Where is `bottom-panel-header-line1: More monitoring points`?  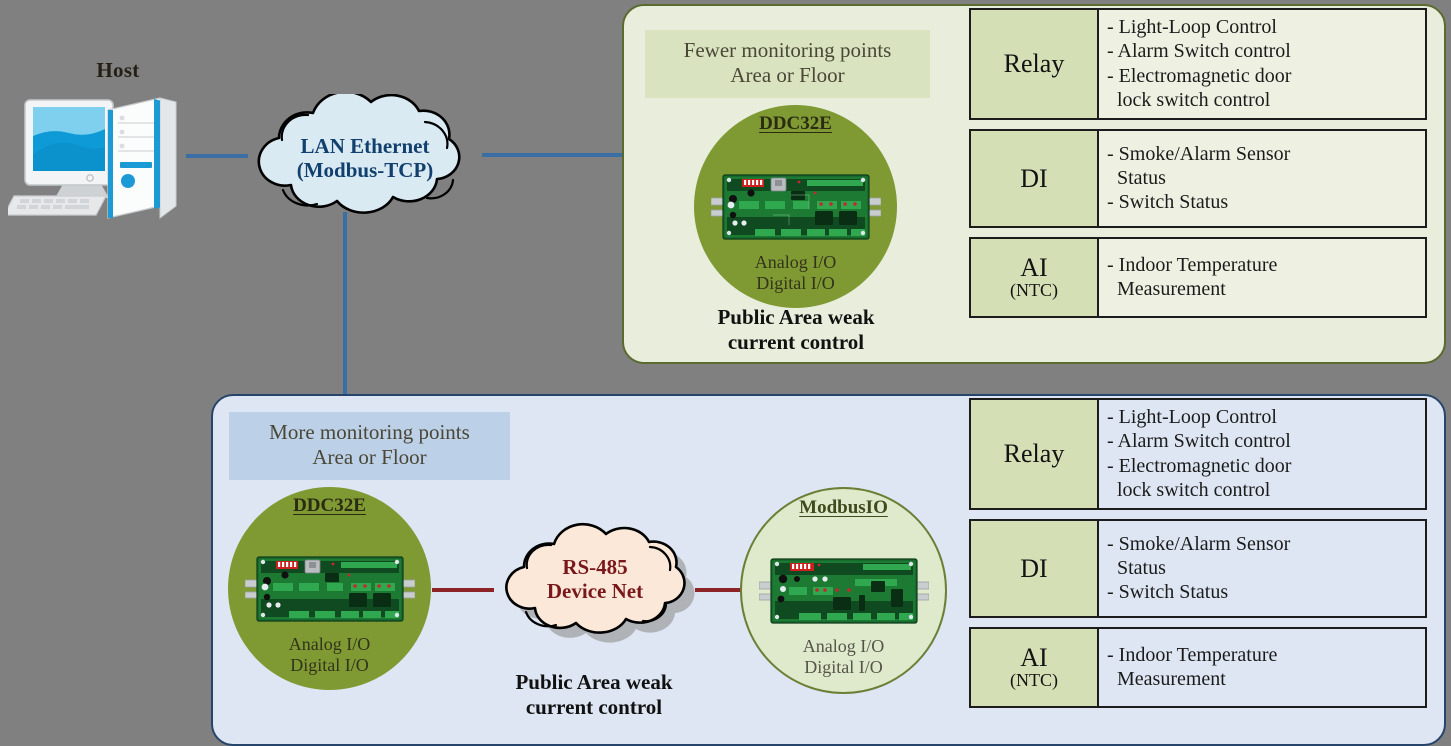
bottom-panel-header-line1: More monitoring points is located at coordinates (369, 432).